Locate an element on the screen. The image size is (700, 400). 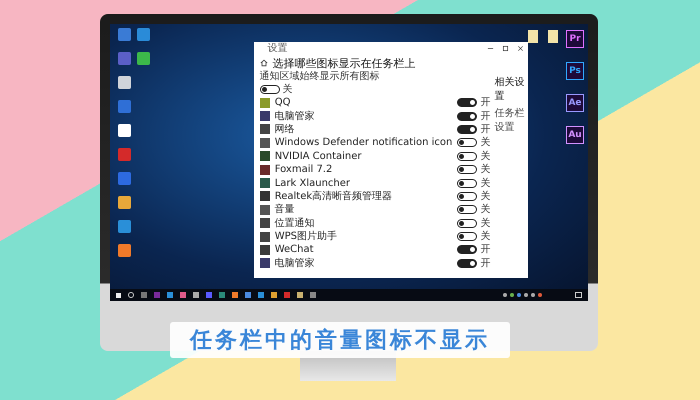
app-shortcut-icon: Ps is located at coordinates (575, 71).